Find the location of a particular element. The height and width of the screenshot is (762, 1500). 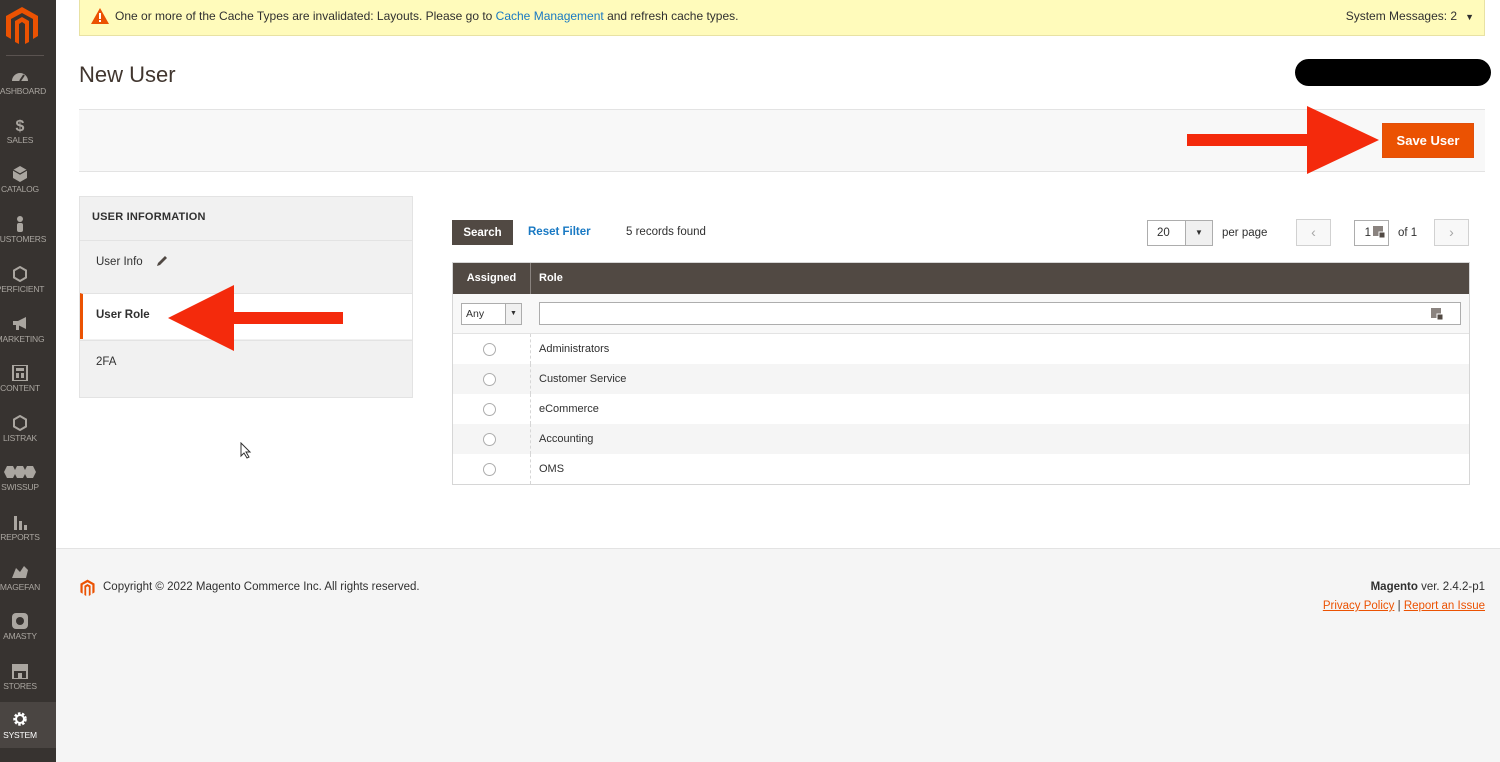

nav-magefan: Magefan is located at coordinates (28, 589).